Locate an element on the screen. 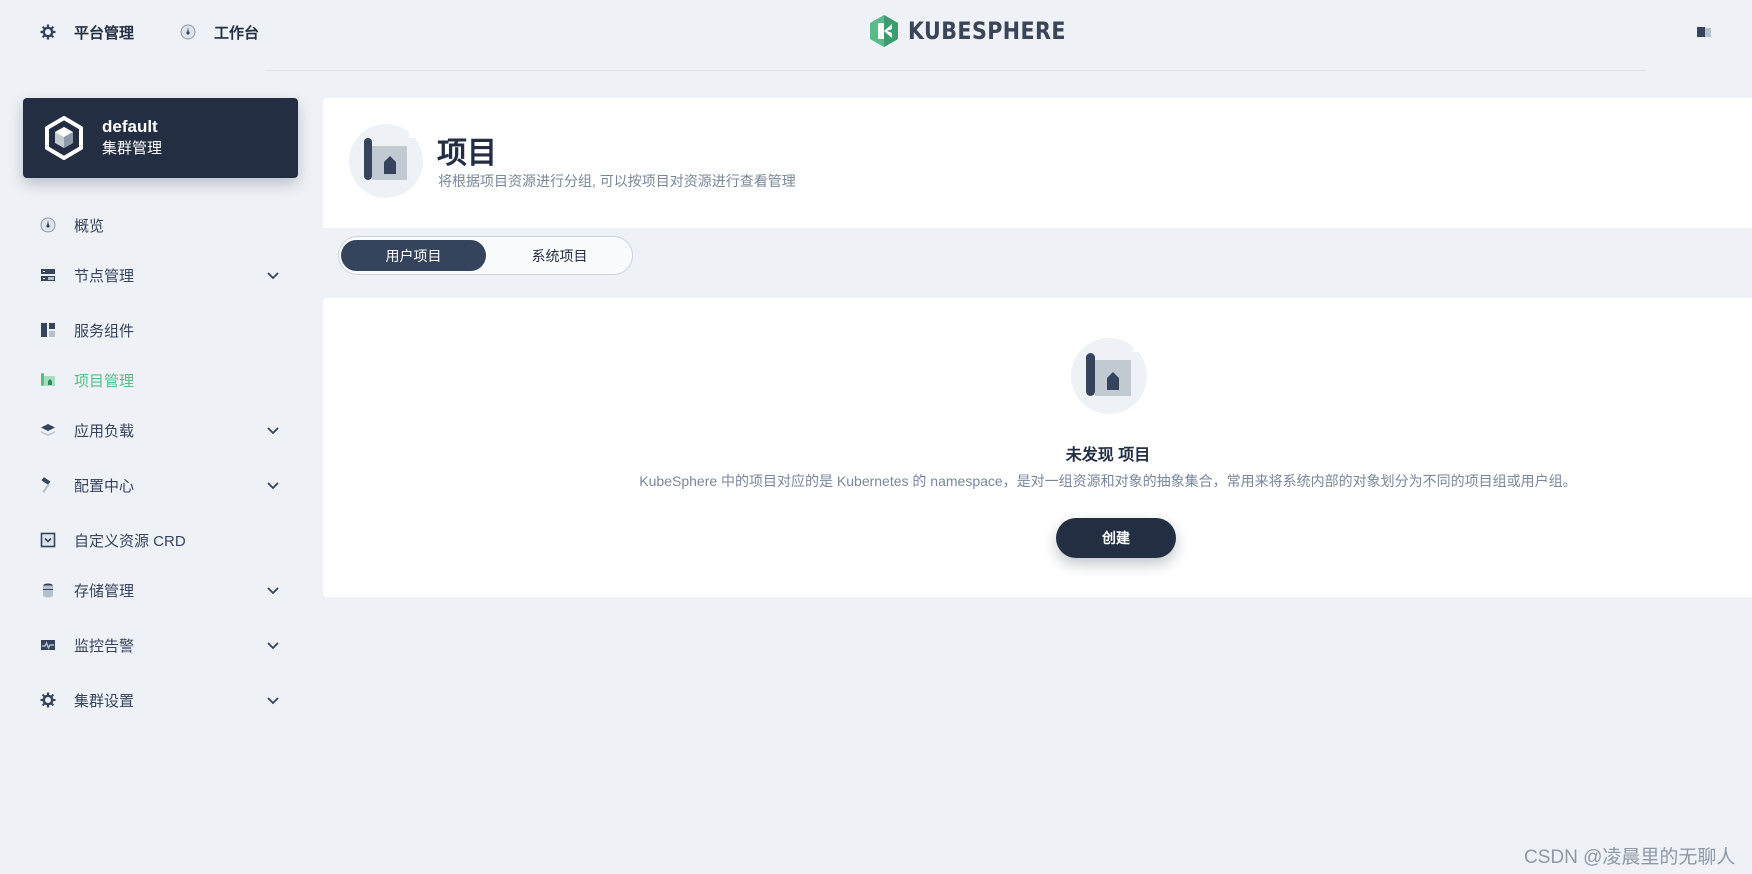 This screenshot has height=874, width=1752. top-navbar: 平台管理 工作台 KUBESPHERE is located at coordinates (876, 35).